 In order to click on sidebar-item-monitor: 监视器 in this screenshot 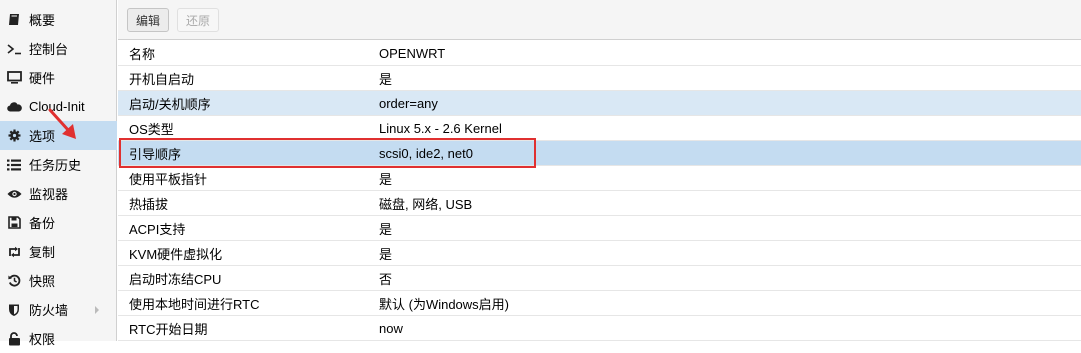, I will do `click(58, 193)`.